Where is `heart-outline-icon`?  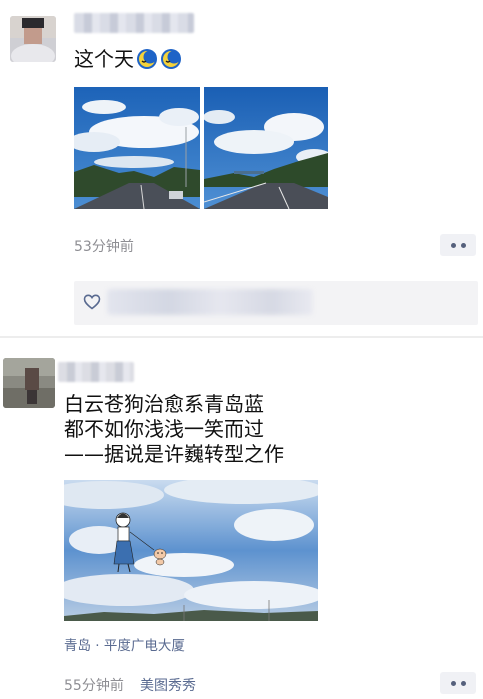 heart-outline-icon is located at coordinates (92, 302).